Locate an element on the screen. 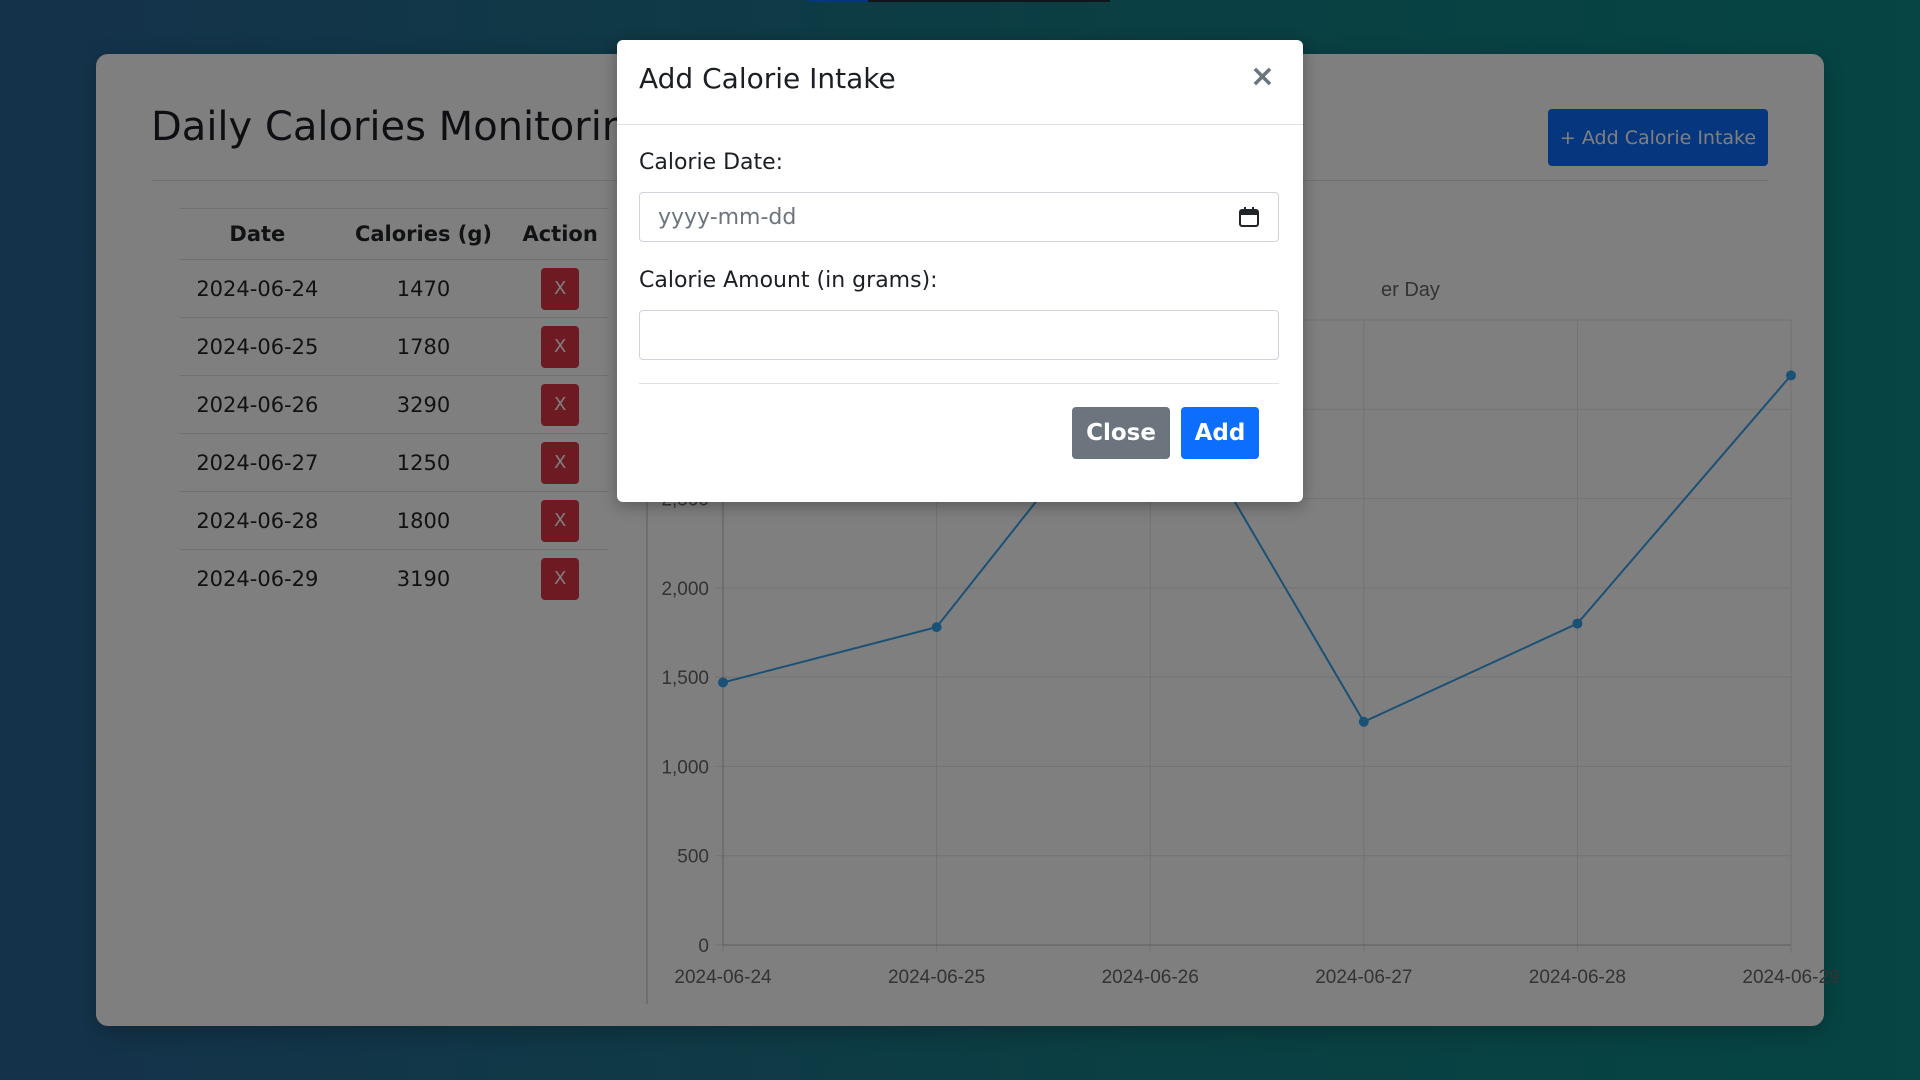  calorie-amount-field is located at coordinates (959, 335).